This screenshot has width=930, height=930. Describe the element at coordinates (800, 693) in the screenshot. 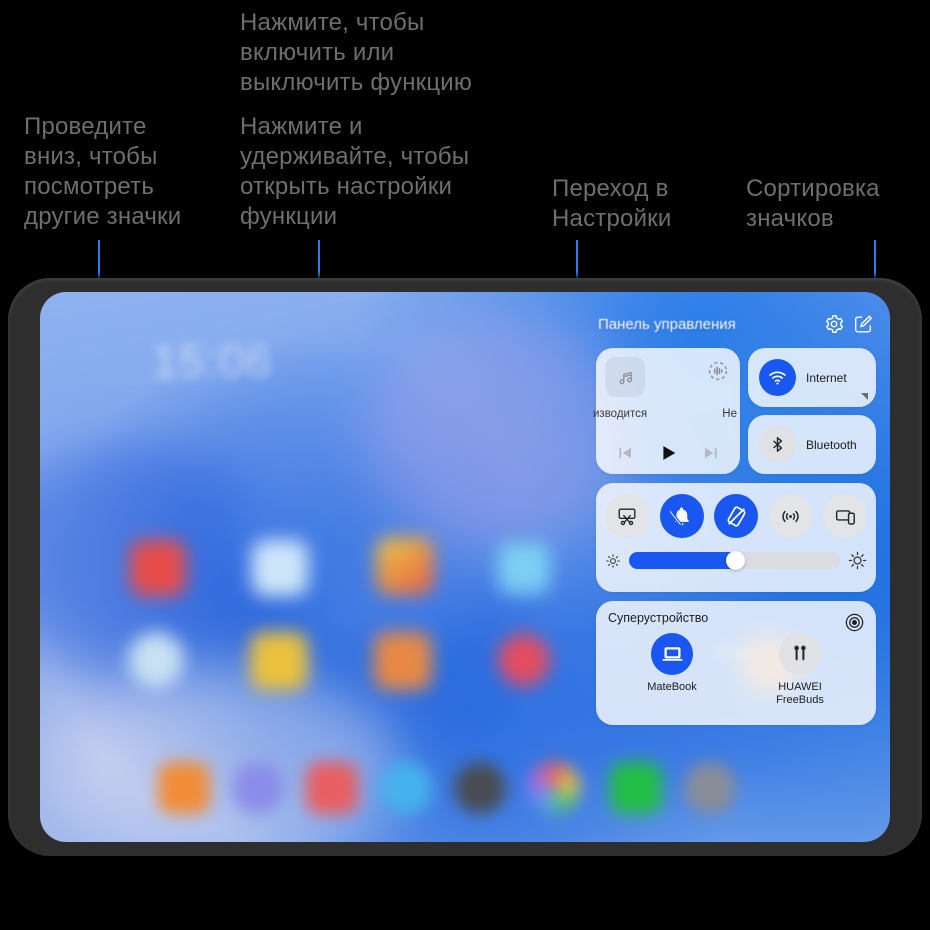

I see `super-device-name: HUAWEI FreeBuds` at that location.